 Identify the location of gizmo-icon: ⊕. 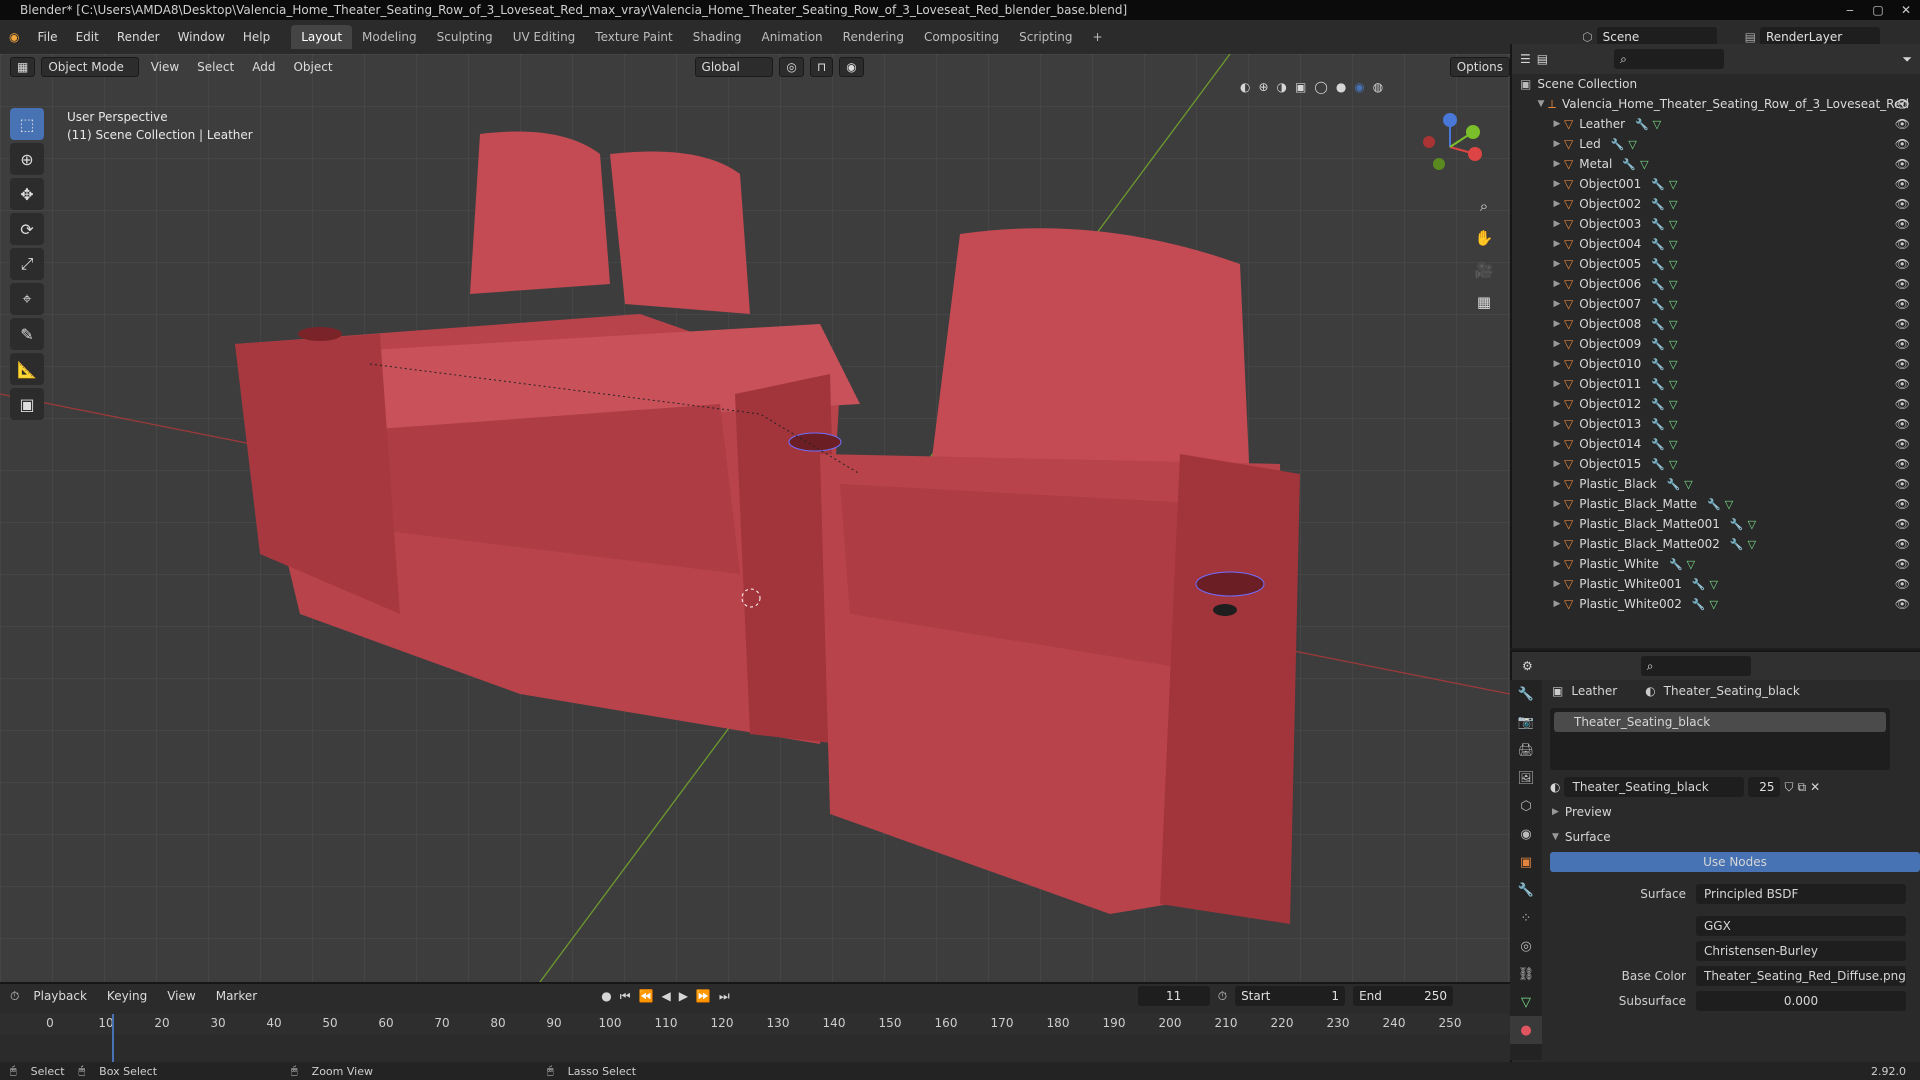
(1263, 87).